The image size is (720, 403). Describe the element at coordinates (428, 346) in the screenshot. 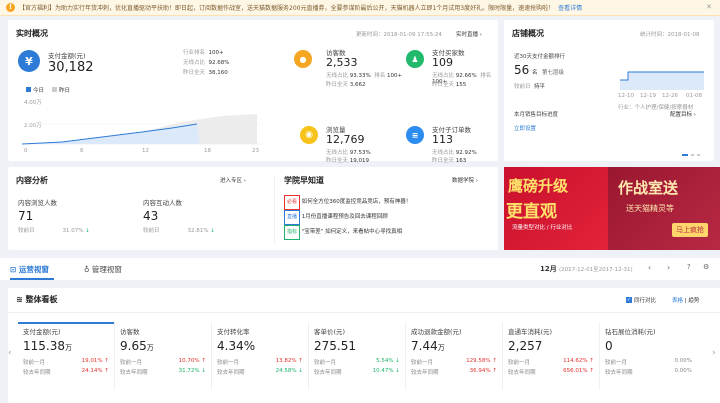

I see `kpi-value: 7.44万` at that location.